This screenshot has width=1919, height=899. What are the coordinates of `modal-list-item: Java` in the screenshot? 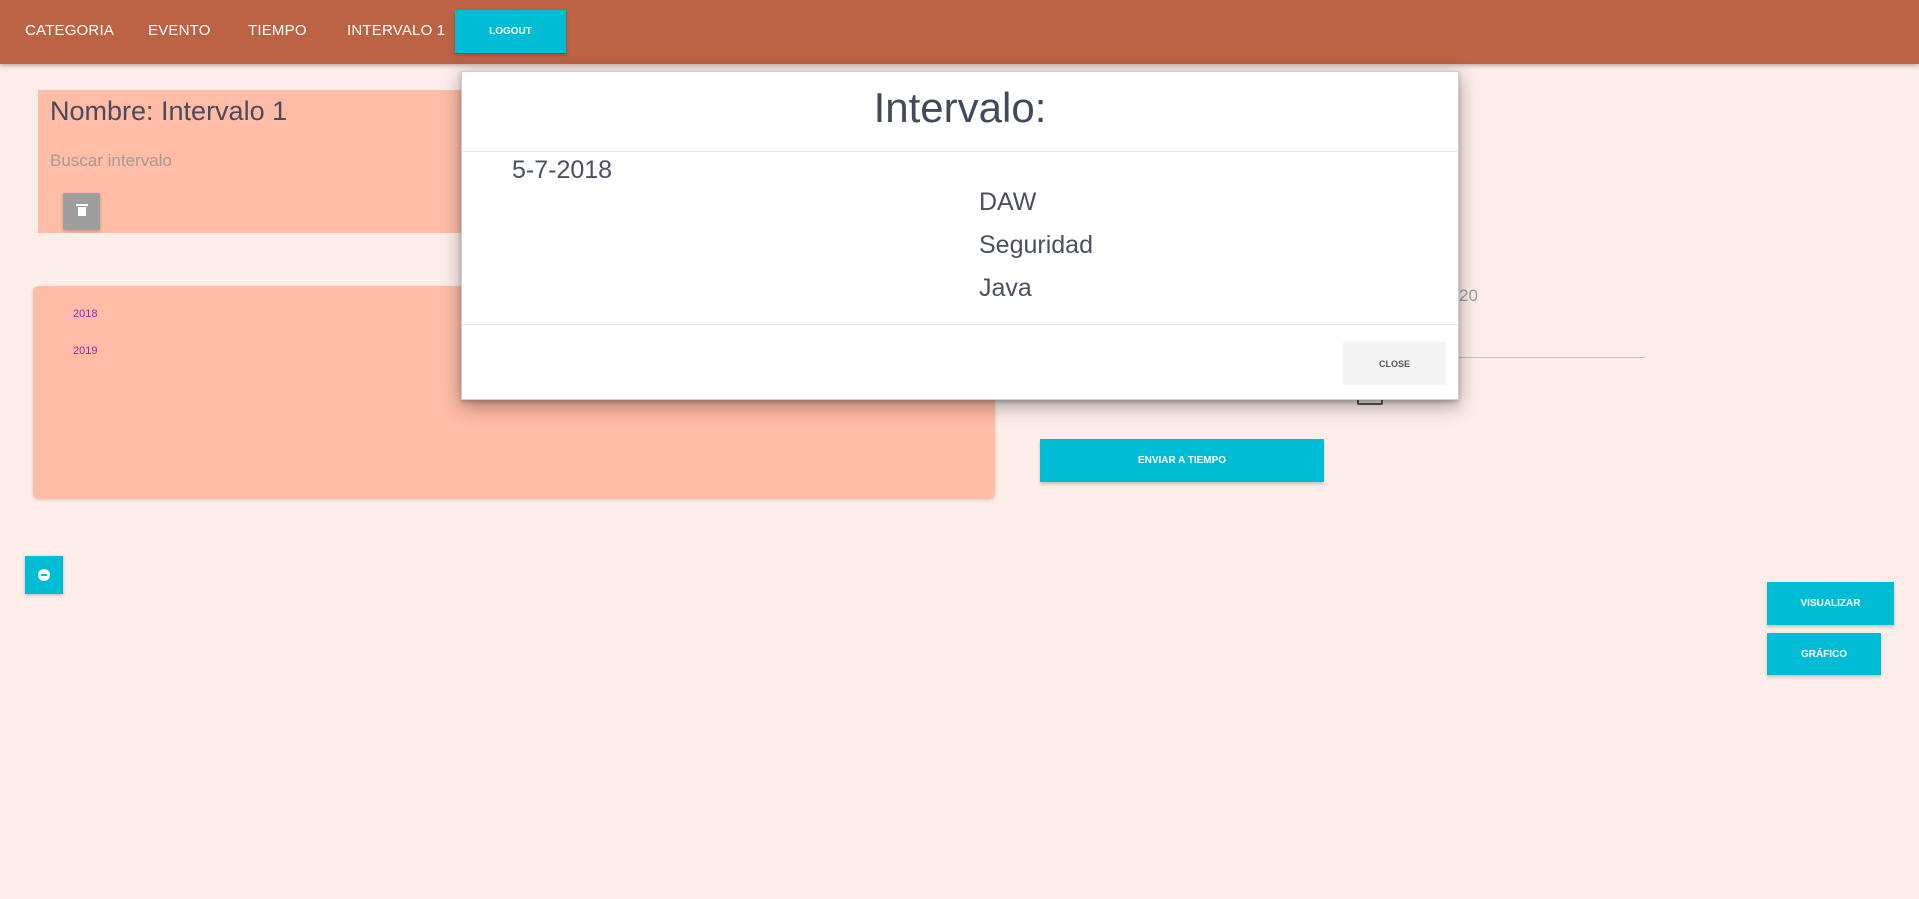 It's located at (1005, 288).